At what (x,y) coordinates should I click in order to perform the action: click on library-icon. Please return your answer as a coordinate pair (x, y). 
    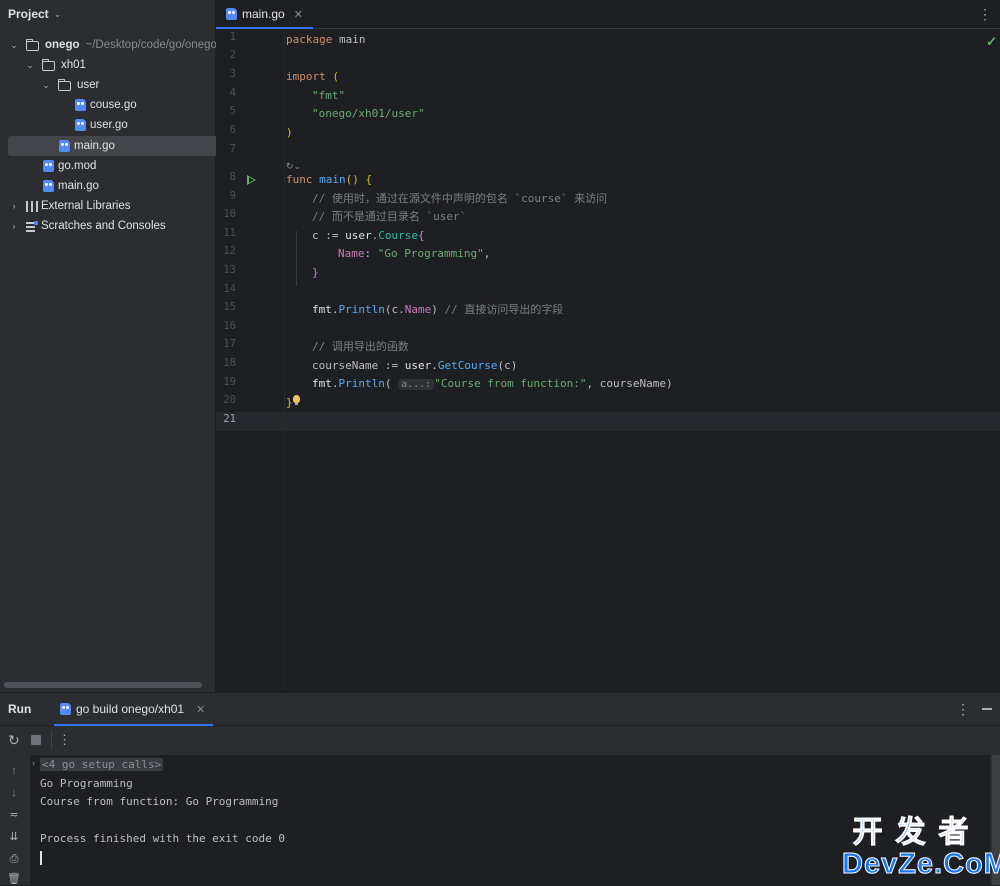
    Looking at the image, I should click on (32, 206).